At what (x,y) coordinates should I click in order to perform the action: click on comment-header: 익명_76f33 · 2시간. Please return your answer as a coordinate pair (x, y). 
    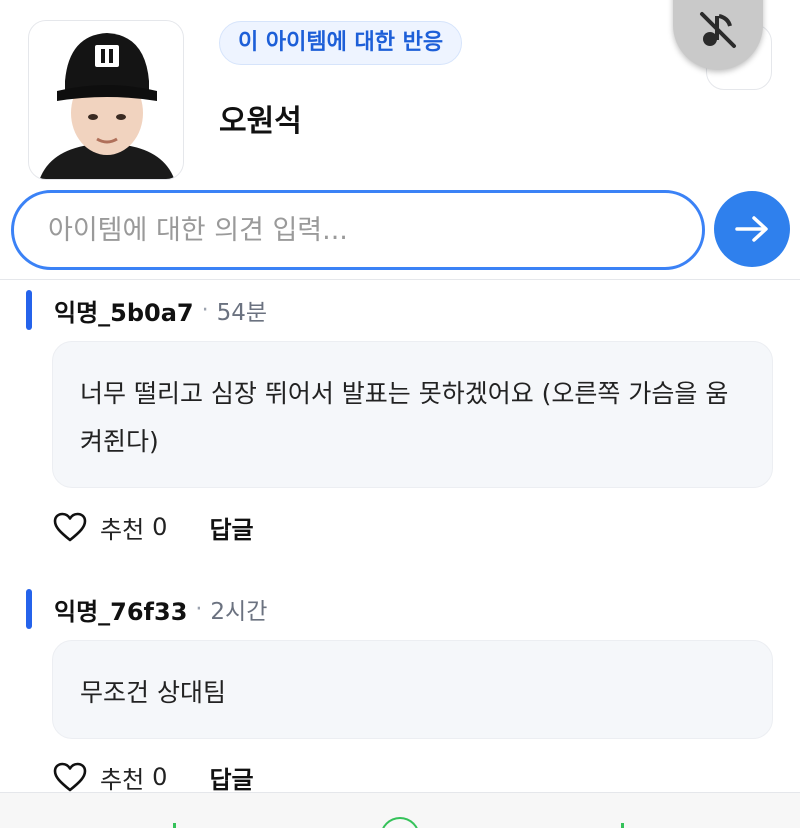
    Looking at the image, I should click on (146, 609).